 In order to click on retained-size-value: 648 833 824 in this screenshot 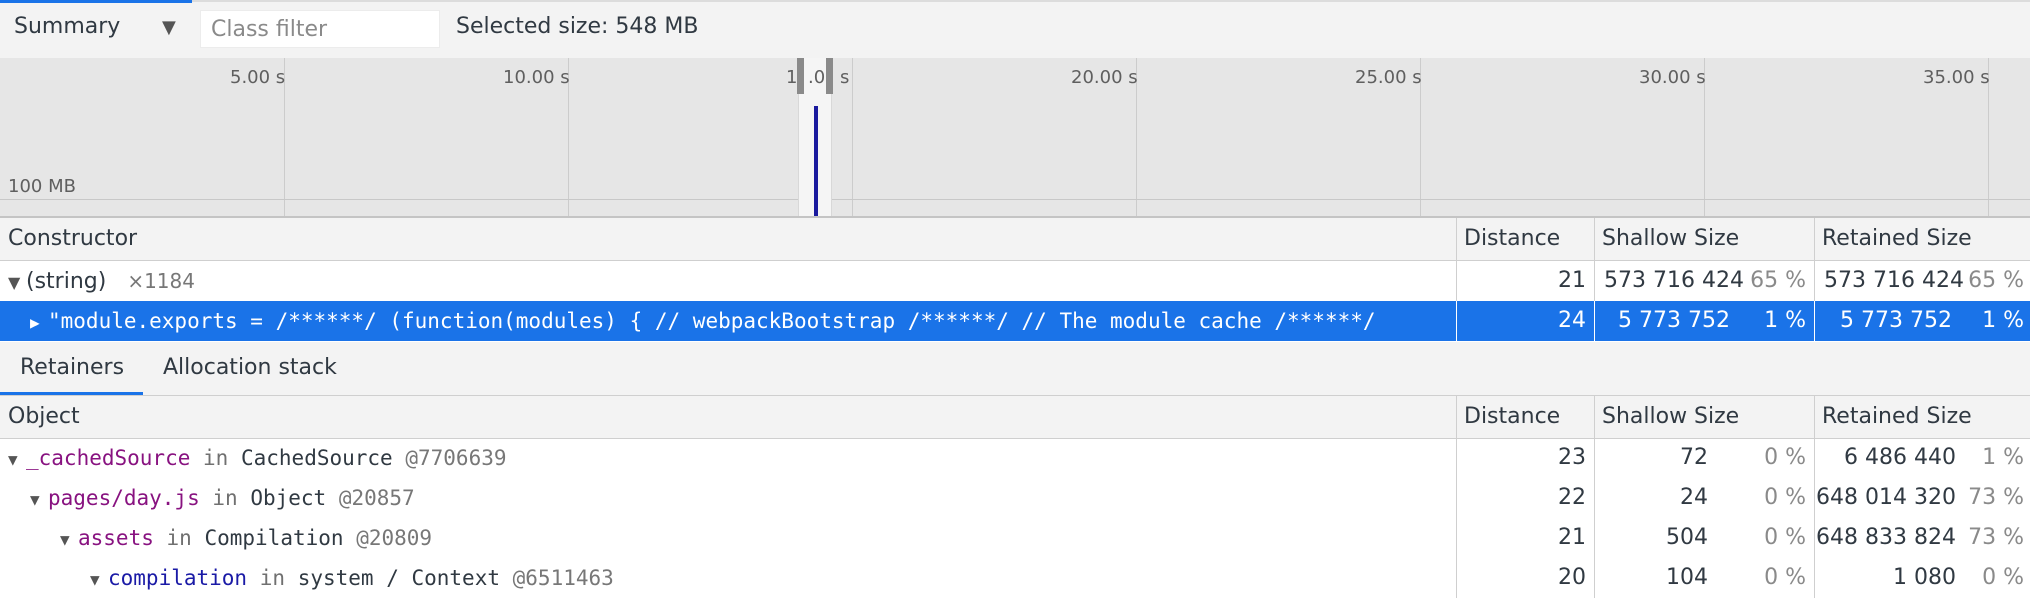, I will do `click(1886, 537)`.